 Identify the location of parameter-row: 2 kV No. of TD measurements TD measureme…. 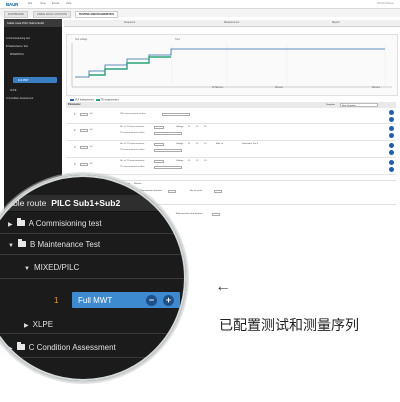
(231, 132).